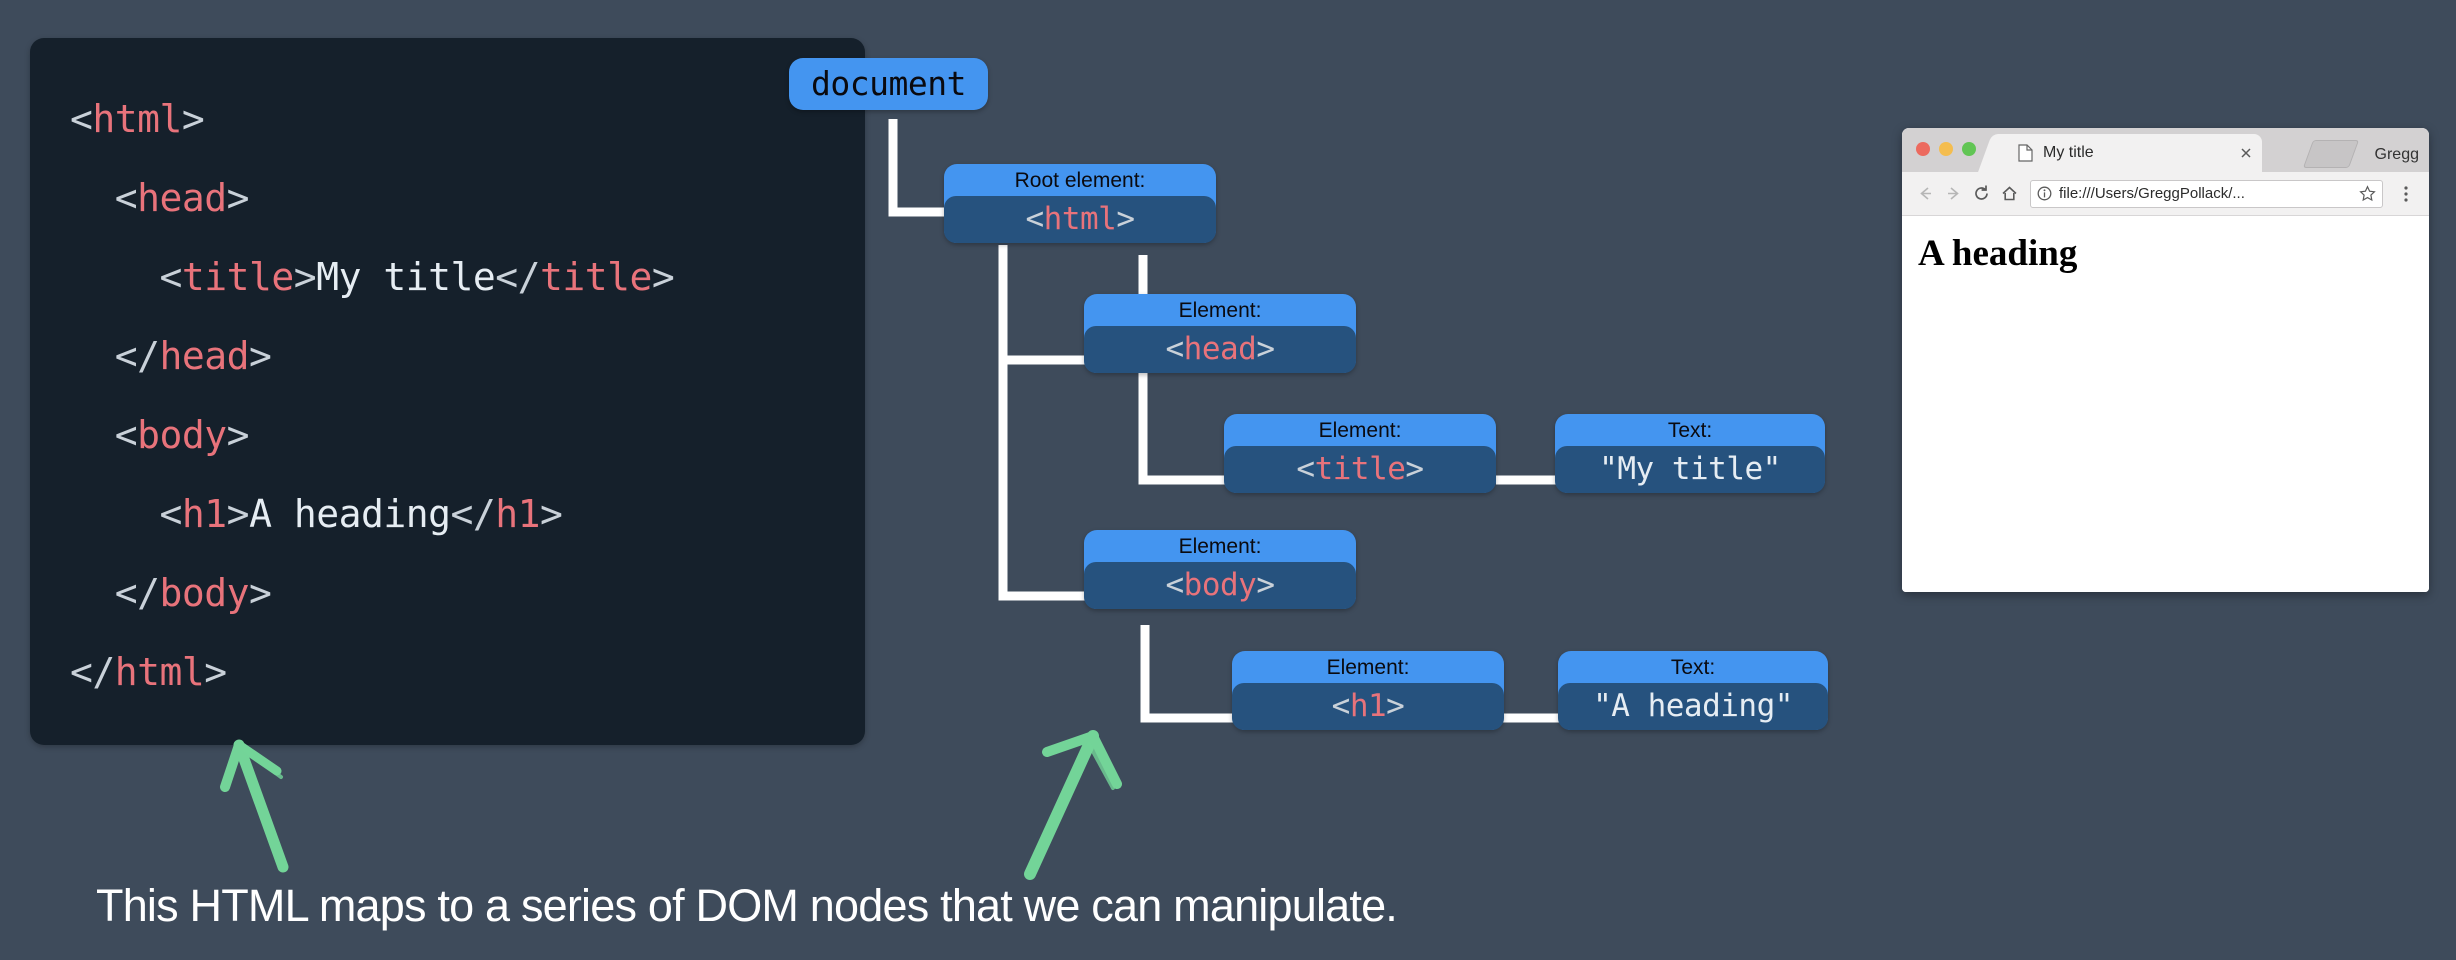  Describe the element at coordinates (2165, 404) in the screenshot. I see `browser-page-viewport: A heading` at that location.